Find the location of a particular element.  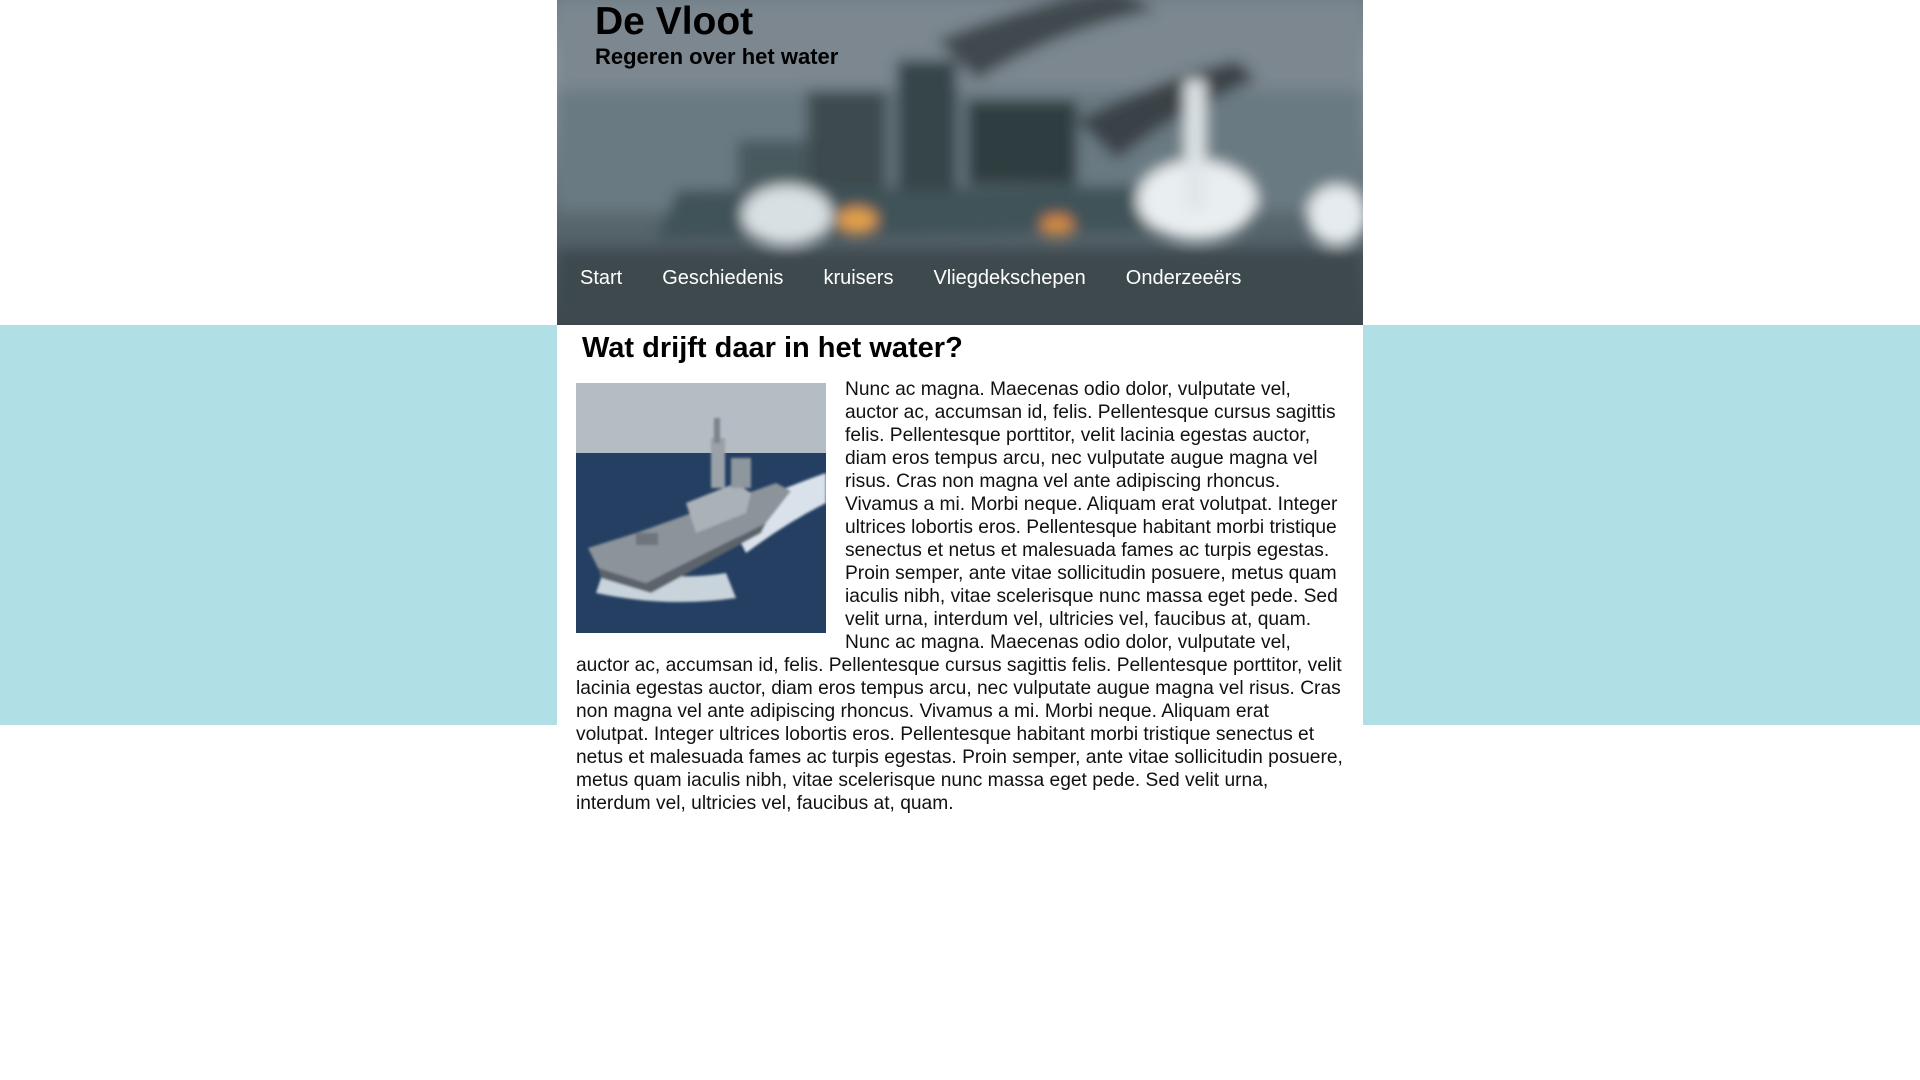

warship-photo is located at coordinates (701, 507).